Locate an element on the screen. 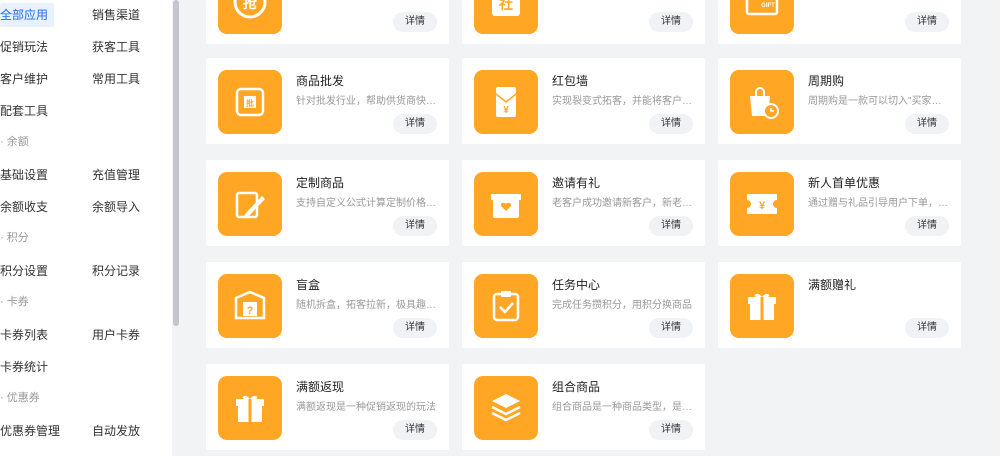 The width and height of the screenshot is (1000, 456). sidebar-row: 卡券列表 用户卡券 is located at coordinates (86, 335).